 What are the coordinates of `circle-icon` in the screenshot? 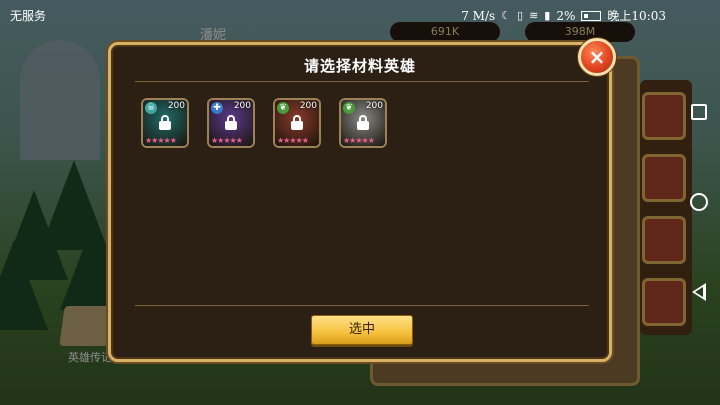 It's located at (699, 202).